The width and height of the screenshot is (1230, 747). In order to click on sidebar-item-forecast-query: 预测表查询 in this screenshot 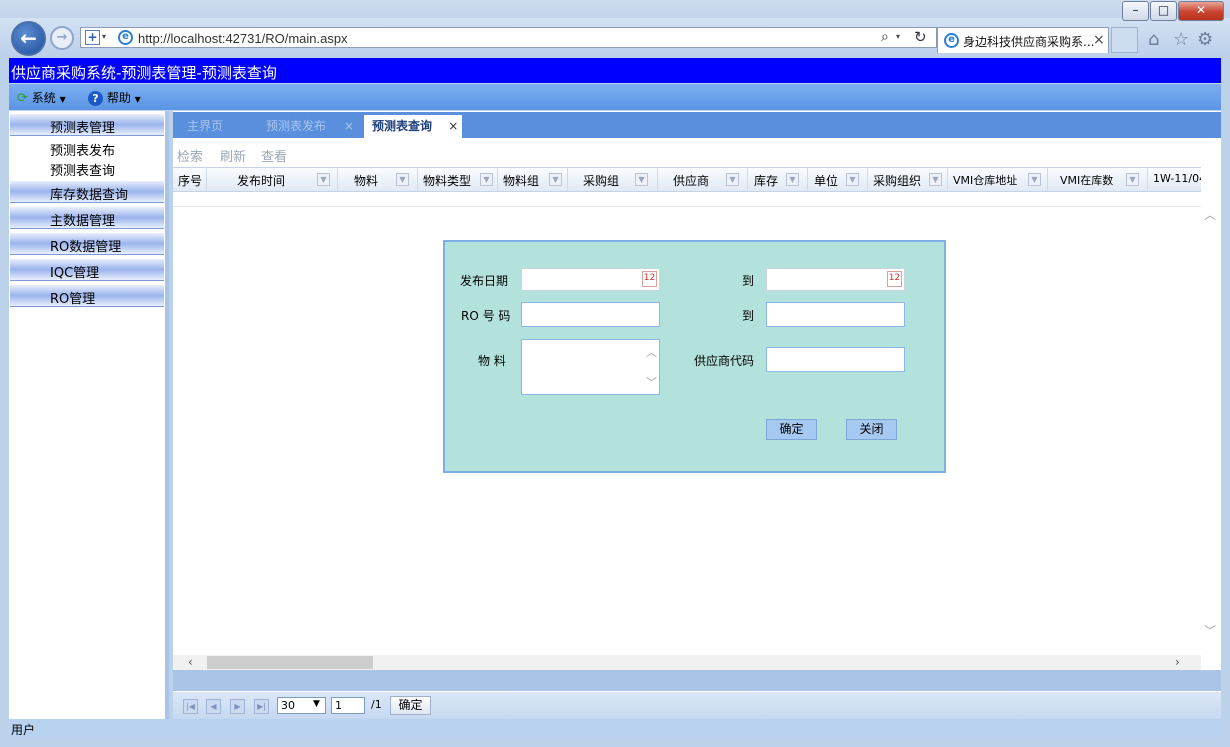, I will do `click(82, 169)`.